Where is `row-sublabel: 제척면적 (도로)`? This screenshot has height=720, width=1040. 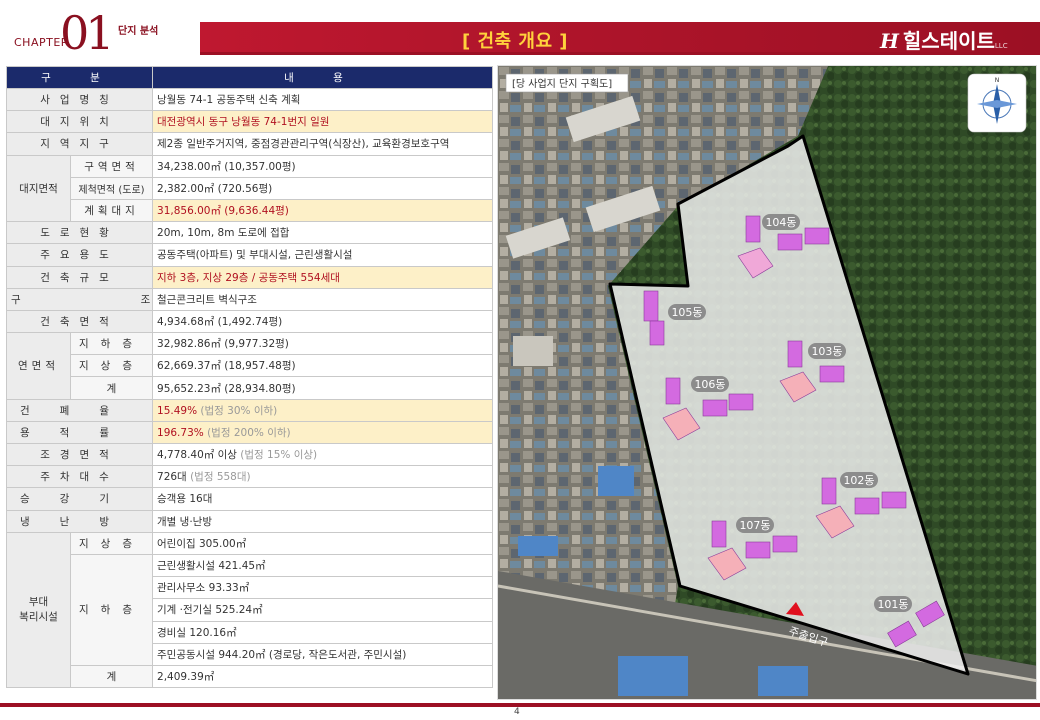
row-sublabel: 제척면적 (도로) is located at coordinates (111, 188).